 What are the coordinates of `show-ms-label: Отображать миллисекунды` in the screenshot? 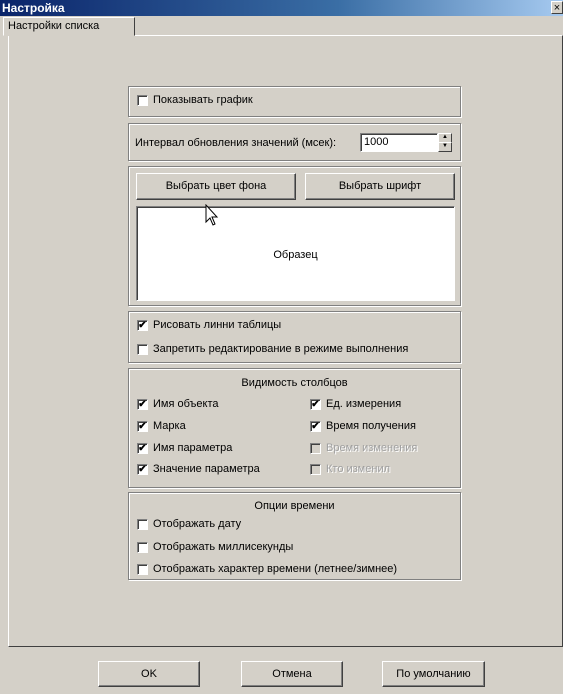 It's located at (223, 547).